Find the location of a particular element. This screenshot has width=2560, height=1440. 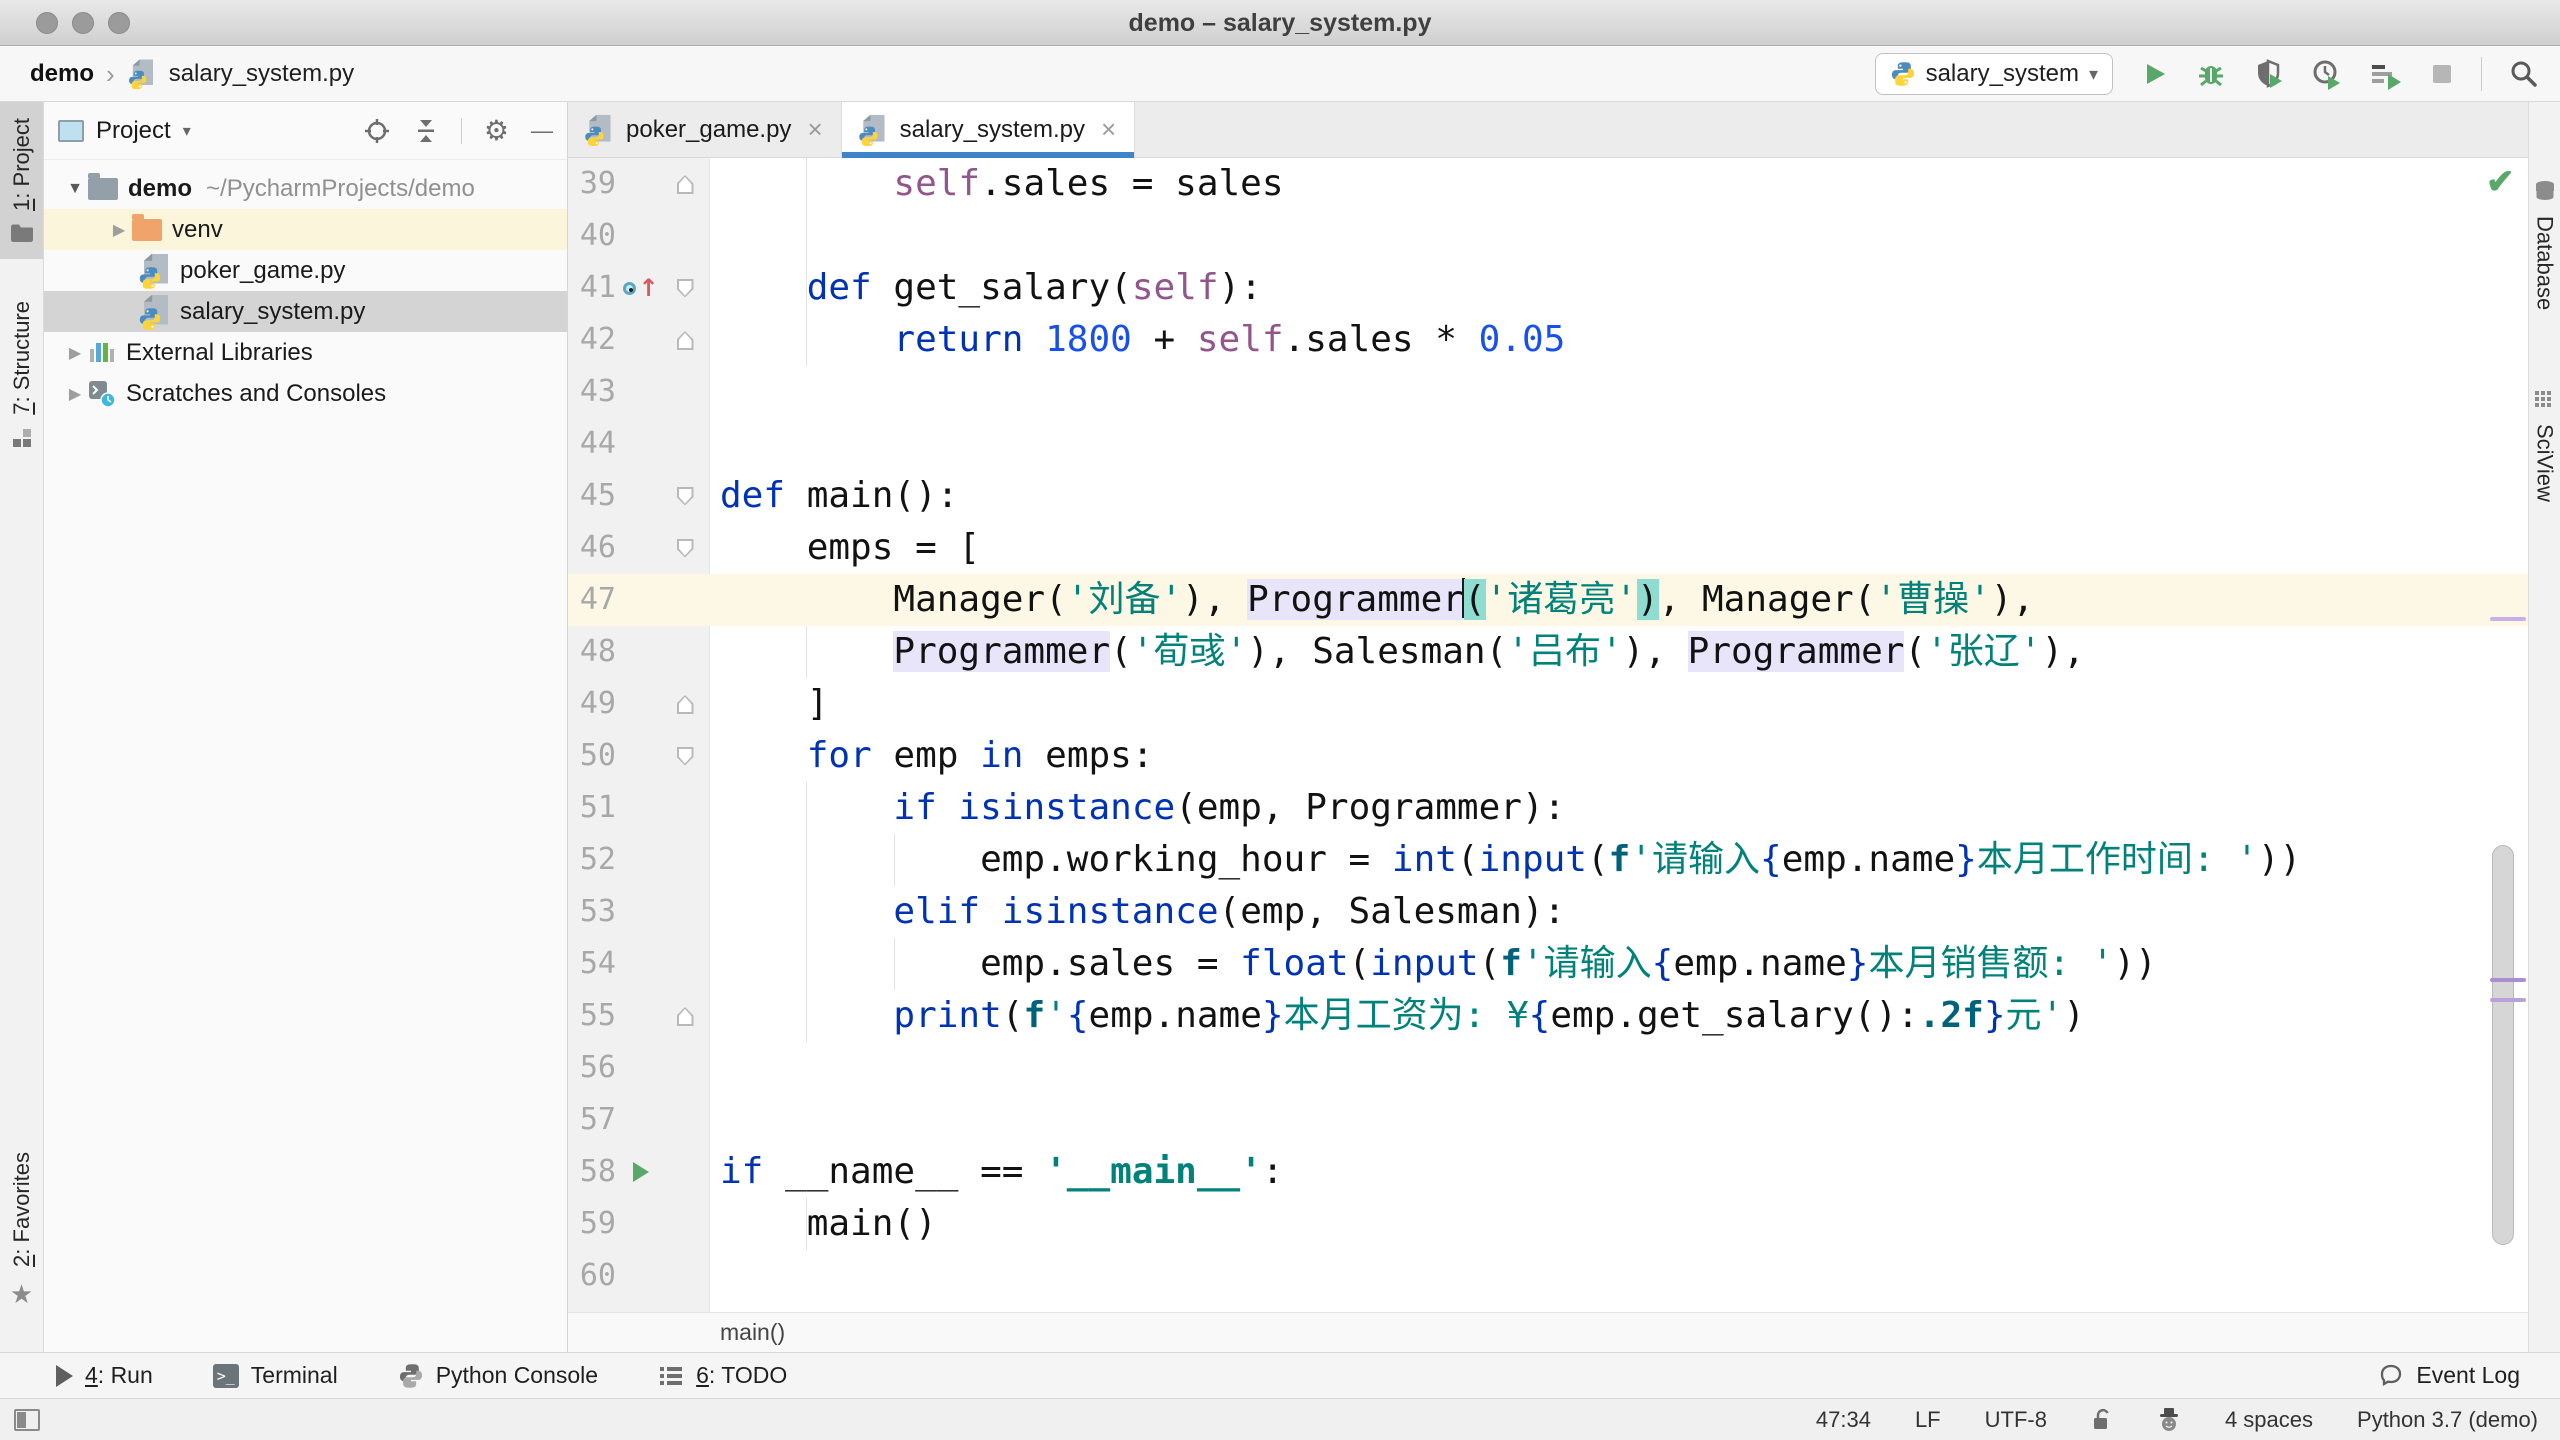

code-text: return 1800 + self.sales * 0.05 is located at coordinates (1229, 339).